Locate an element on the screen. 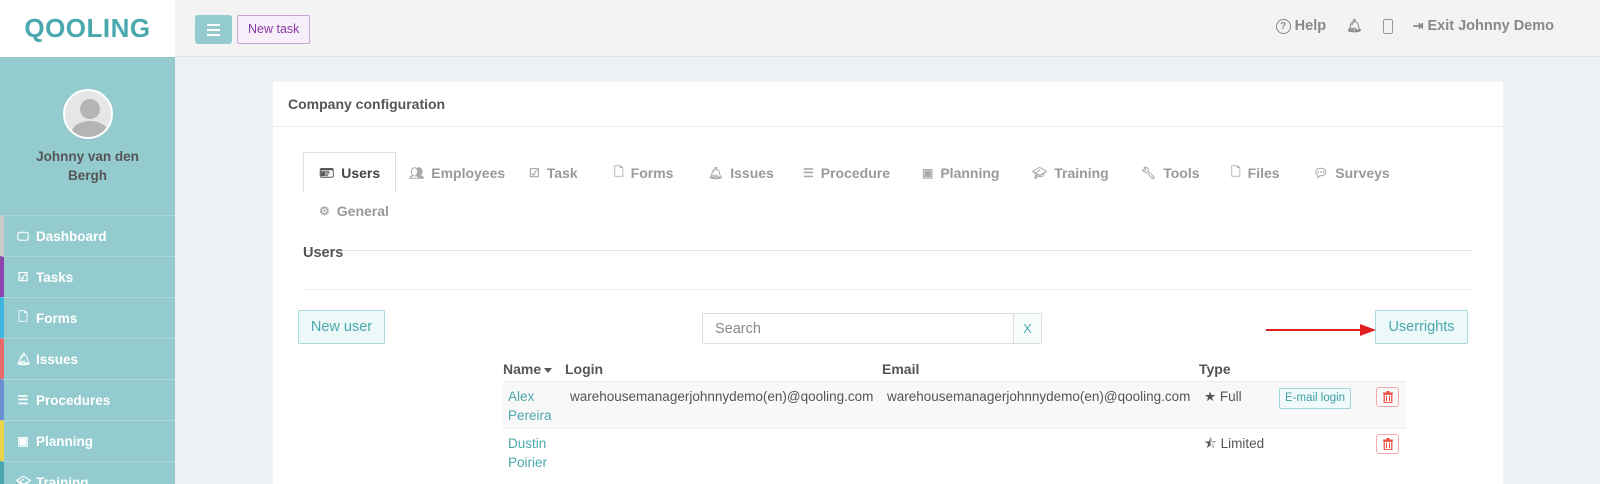  tab-employees: 👥︎ Employees is located at coordinates (457, 173).